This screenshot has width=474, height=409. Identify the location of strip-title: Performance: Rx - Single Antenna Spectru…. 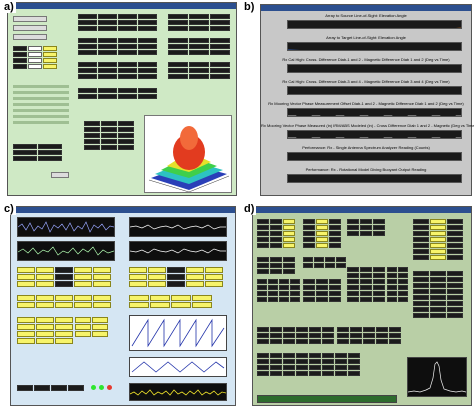
(366, 147).